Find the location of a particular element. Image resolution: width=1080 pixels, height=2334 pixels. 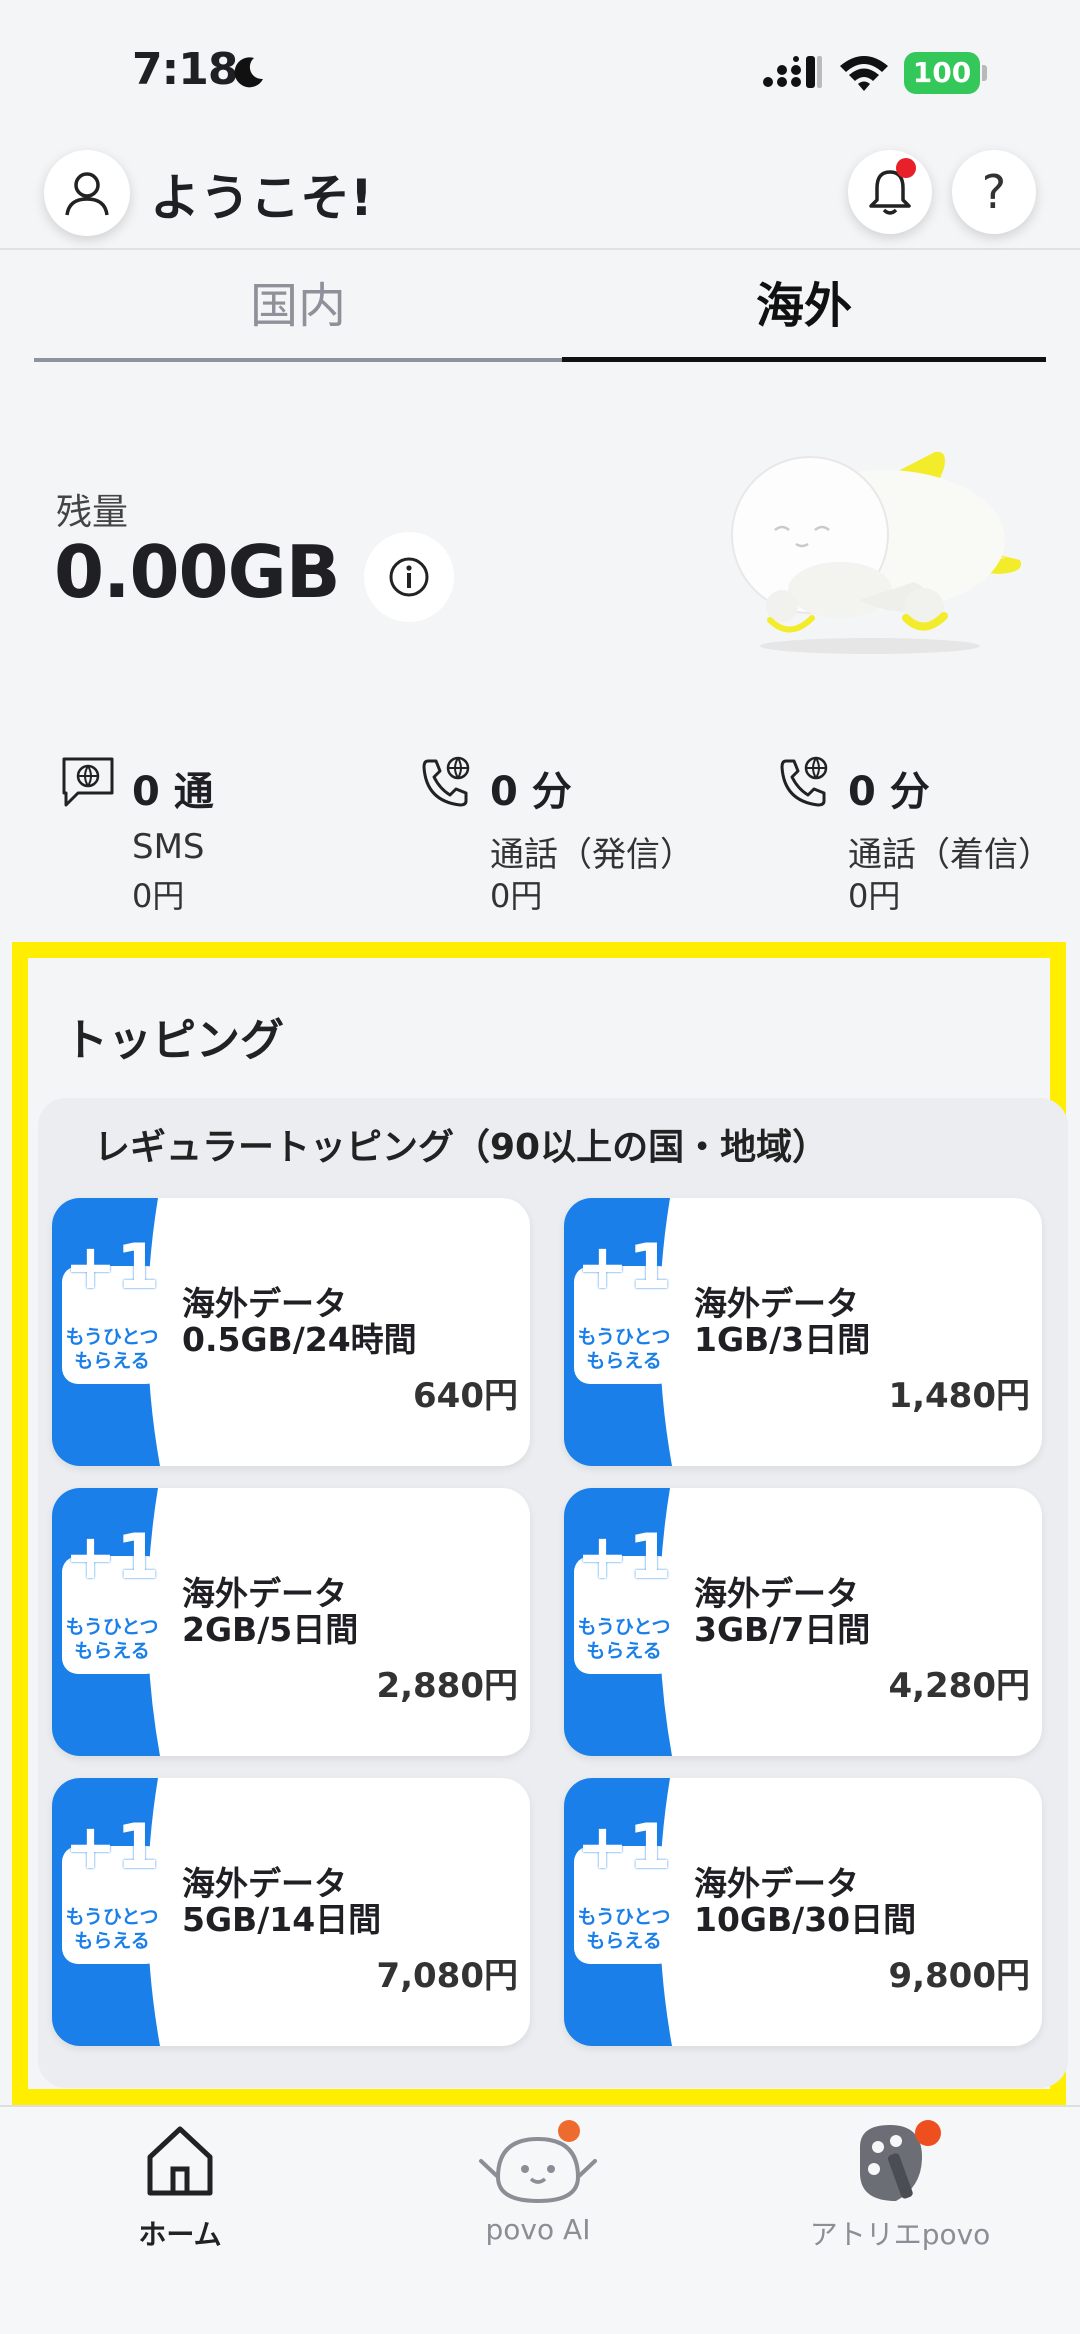

topping-card: +1 もうひとつ もらえる 海外データ 5GB/14日間 7,080円 is located at coordinates (291, 1912).